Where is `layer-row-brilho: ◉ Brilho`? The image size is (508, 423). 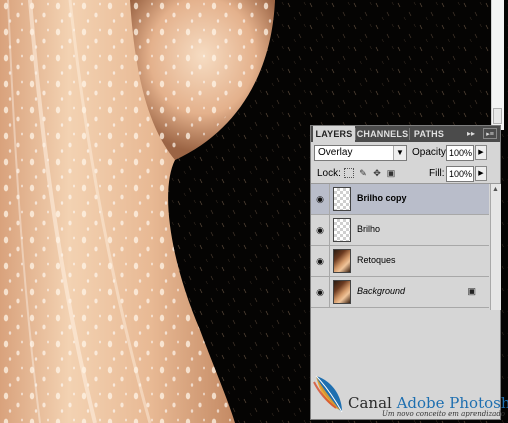
layer-row-brilho: ◉ Brilho is located at coordinates (400, 230).